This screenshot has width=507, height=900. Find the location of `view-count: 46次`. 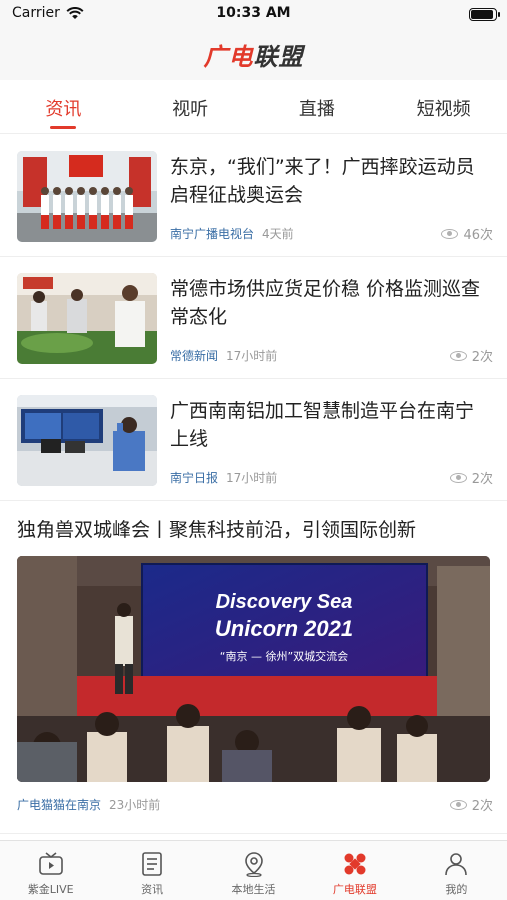

view-count: 46次 is located at coordinates (467, 233).